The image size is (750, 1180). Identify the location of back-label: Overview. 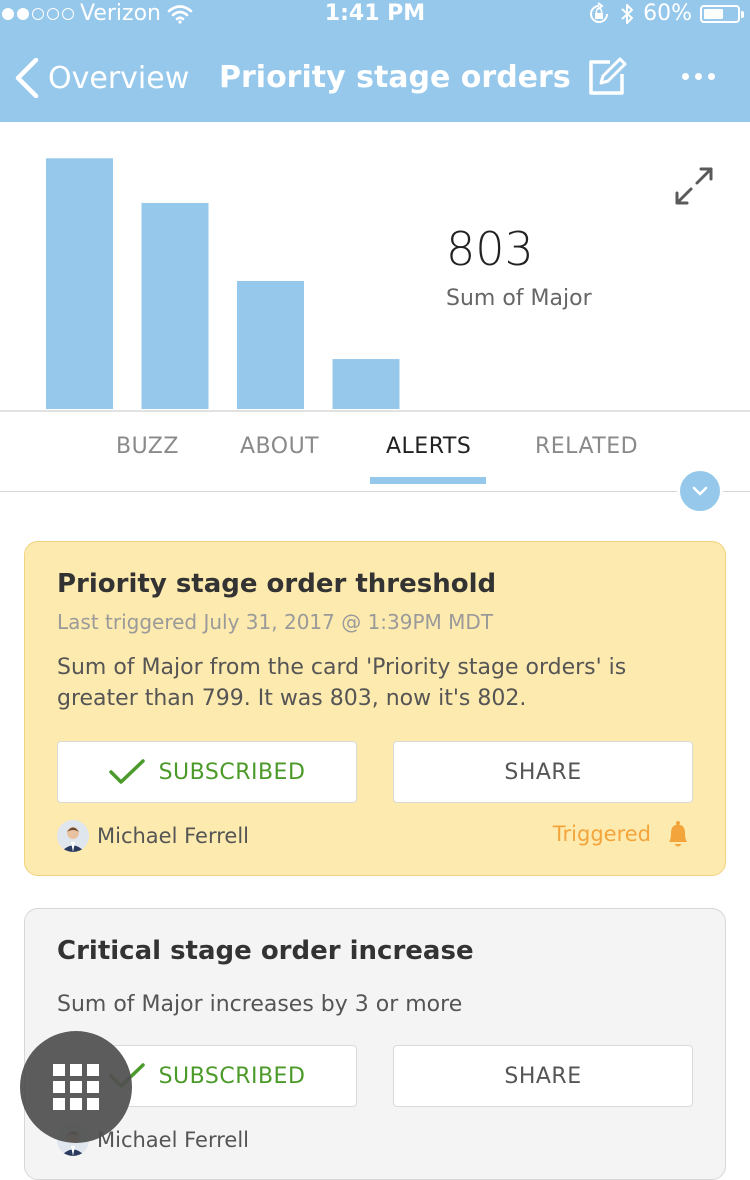
(119, 78).